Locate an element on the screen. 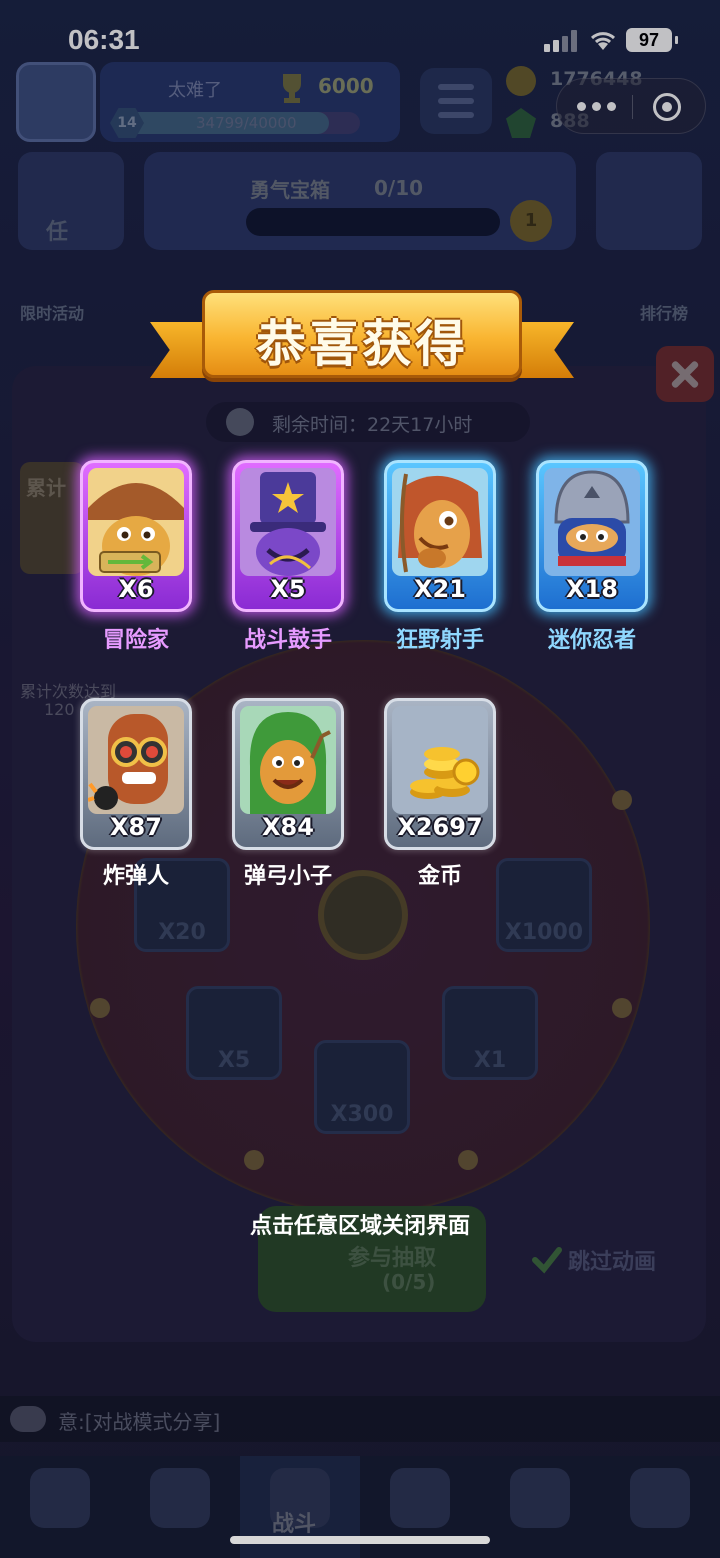 This screenshot has width=720, height=1558. reward-quantity: X2697 is located at coordinates (440, 827).